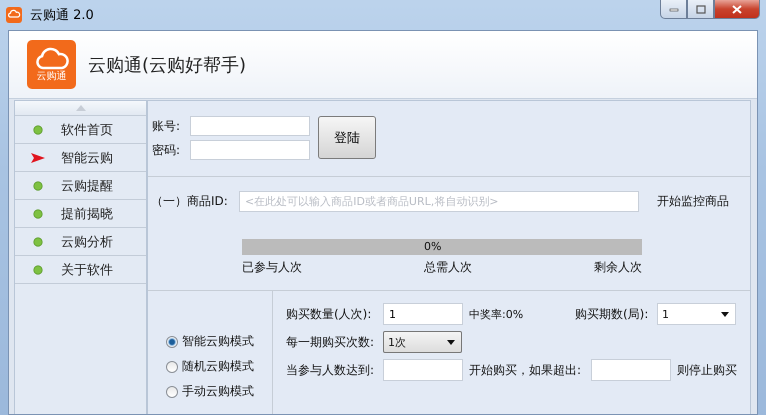 The width and height of the screenshot is (766, 415). Describe the element at coordinates (62, 15) in the screenshot. I see `window-title: 云购通 2.0` at that location.